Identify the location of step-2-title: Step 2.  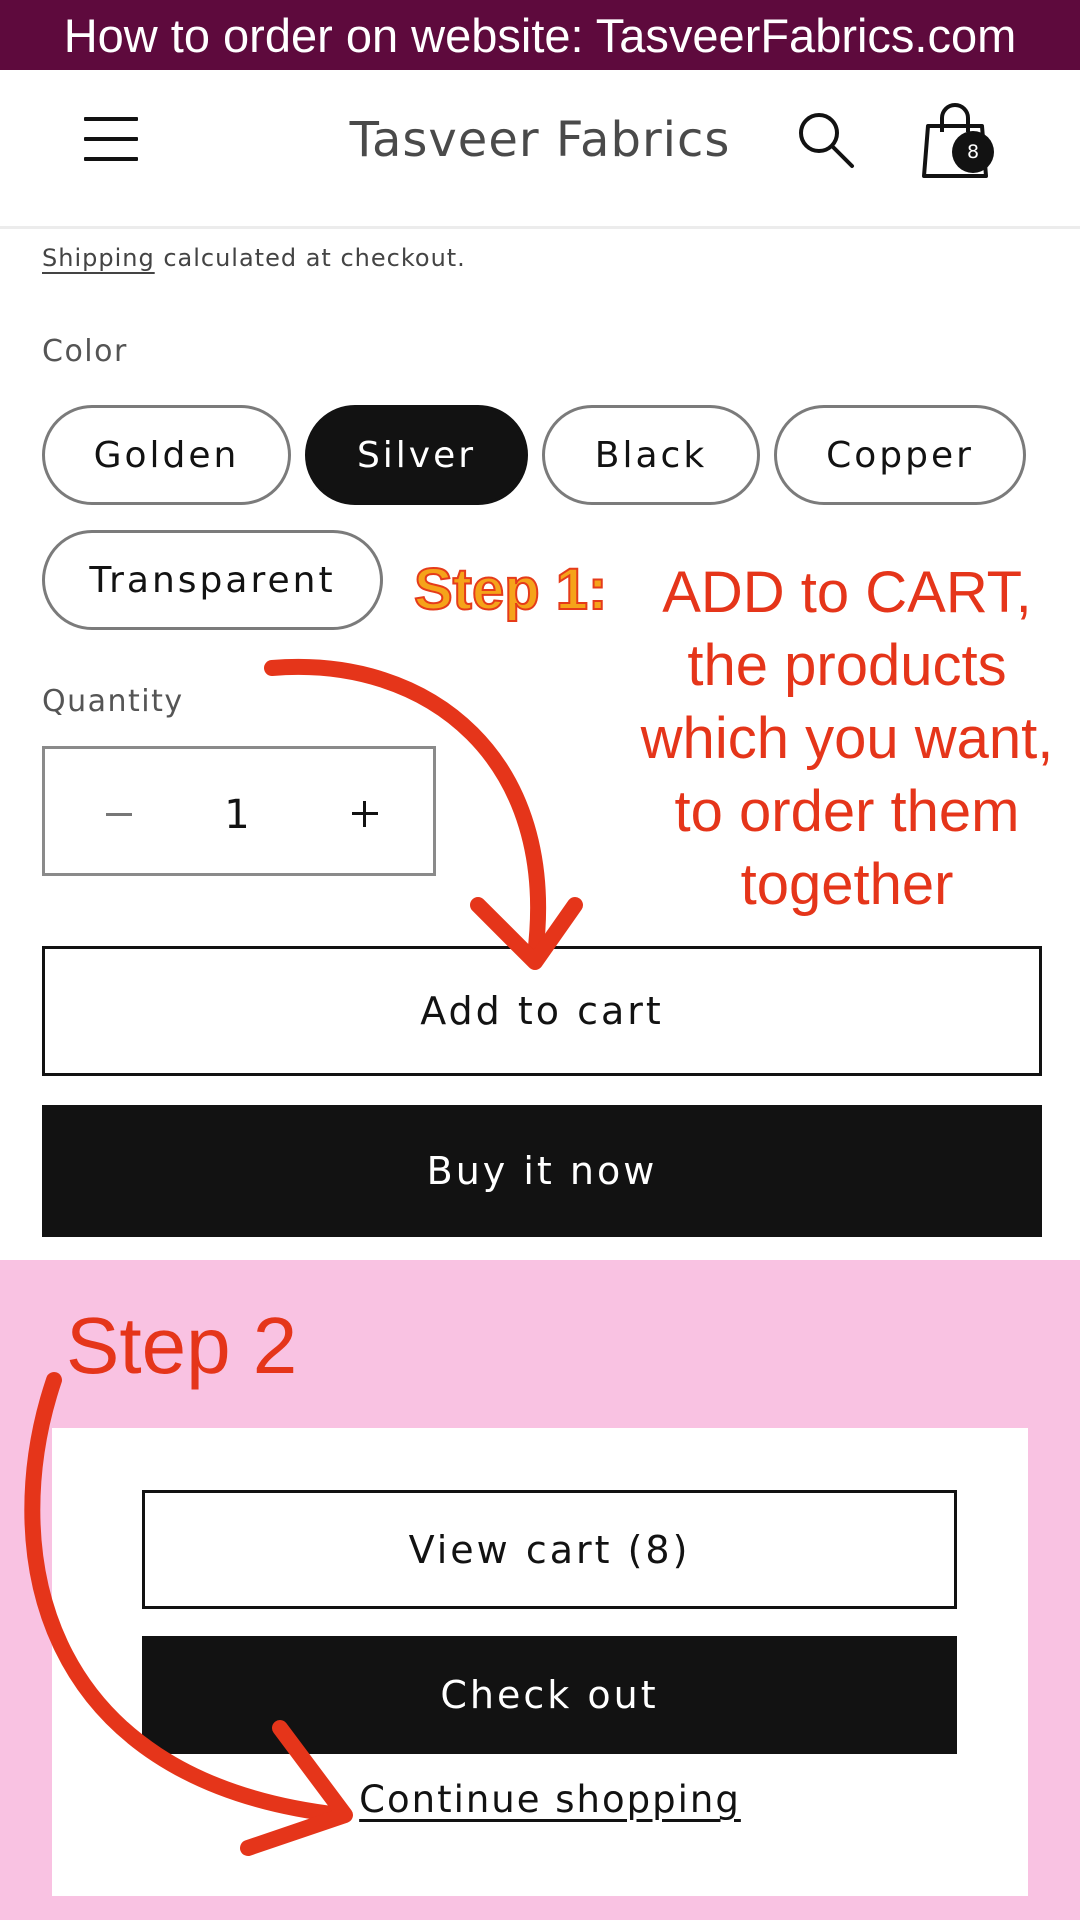
(182, 1345).